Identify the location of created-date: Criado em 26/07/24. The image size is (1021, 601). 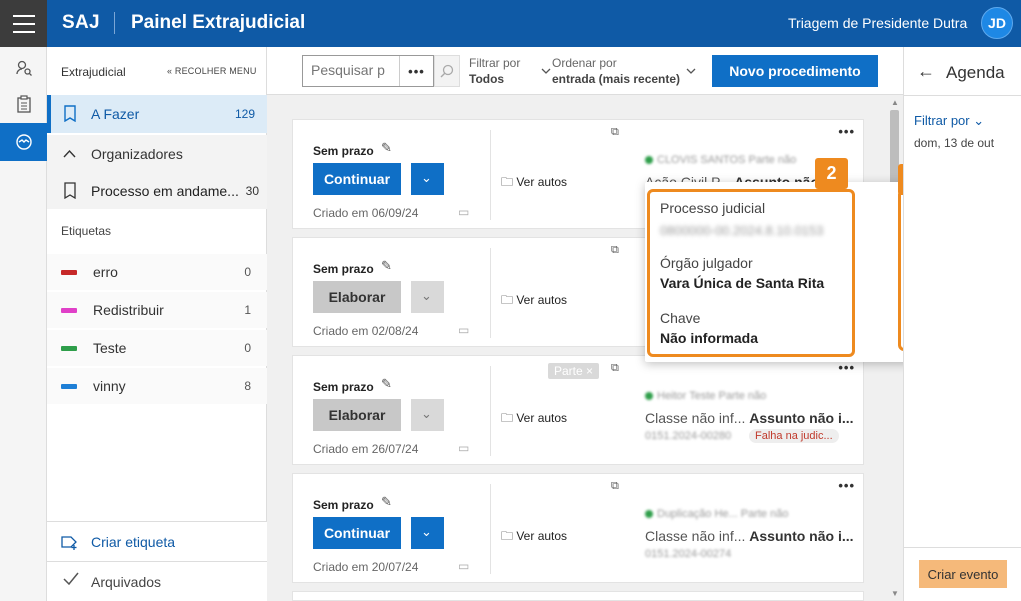
(366, 449).